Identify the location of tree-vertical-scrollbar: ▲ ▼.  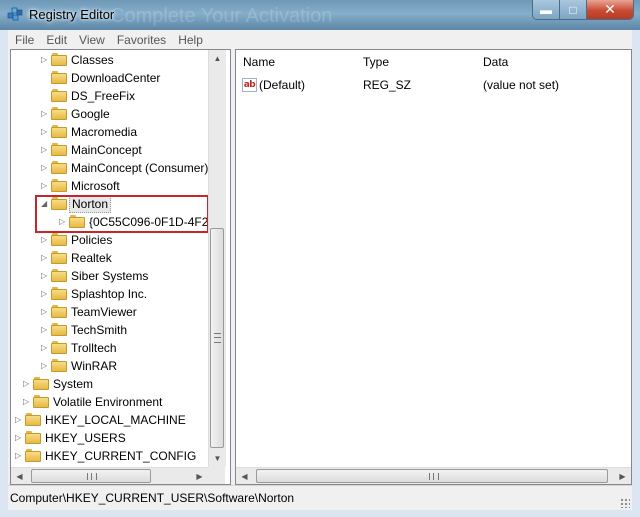
(217, 258).